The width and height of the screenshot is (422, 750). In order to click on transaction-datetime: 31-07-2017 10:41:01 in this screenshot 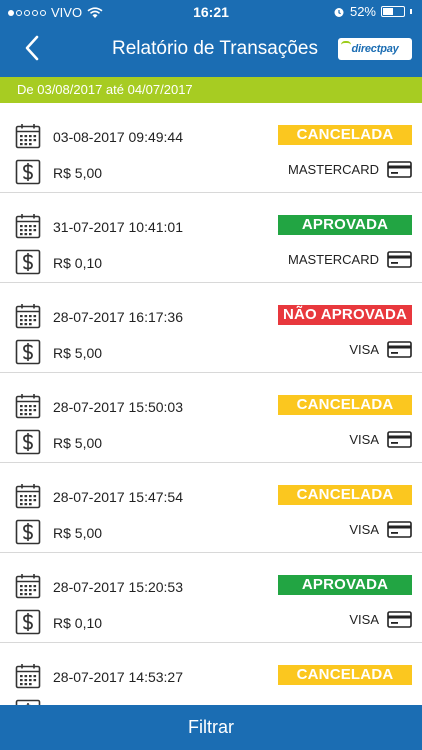, I will do `click(118, 227)`.